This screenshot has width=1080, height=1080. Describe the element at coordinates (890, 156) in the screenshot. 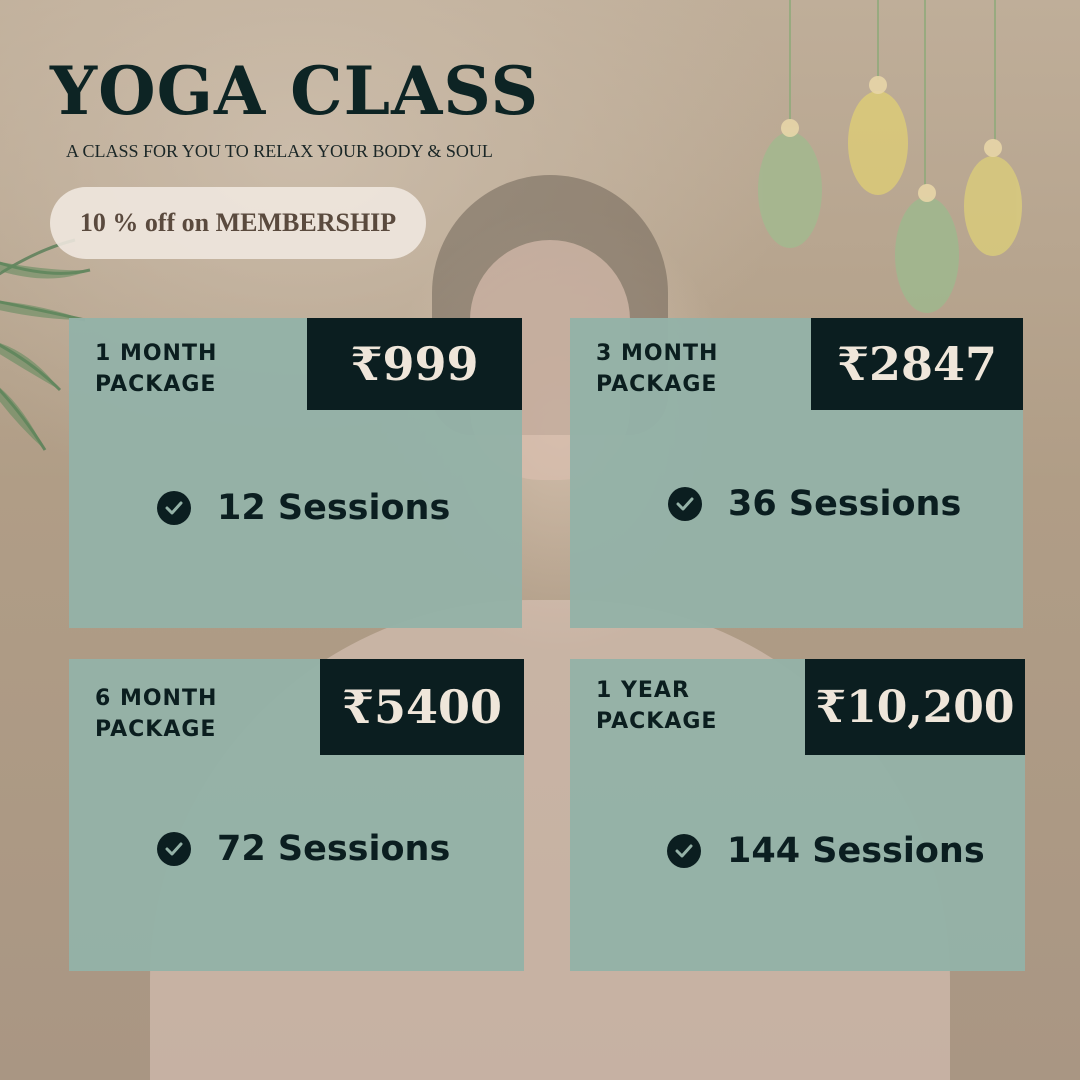

I see `hanging-leaf-icon` at that location.